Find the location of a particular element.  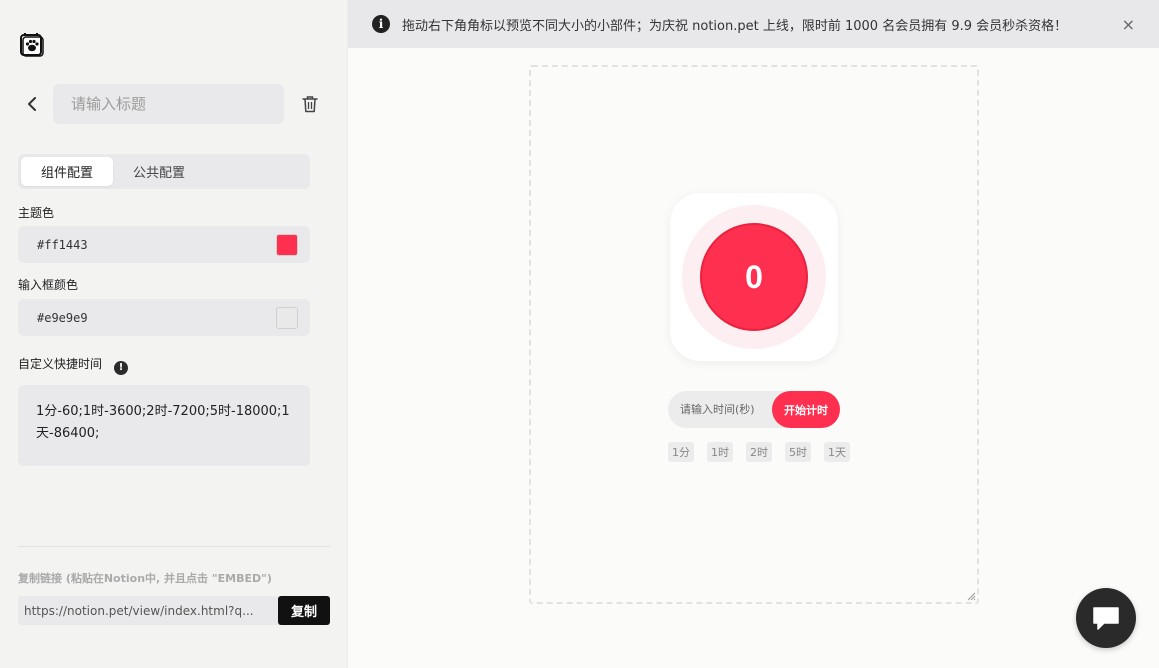

chip-2hour: 2时 is located at coordinates (759, 452).